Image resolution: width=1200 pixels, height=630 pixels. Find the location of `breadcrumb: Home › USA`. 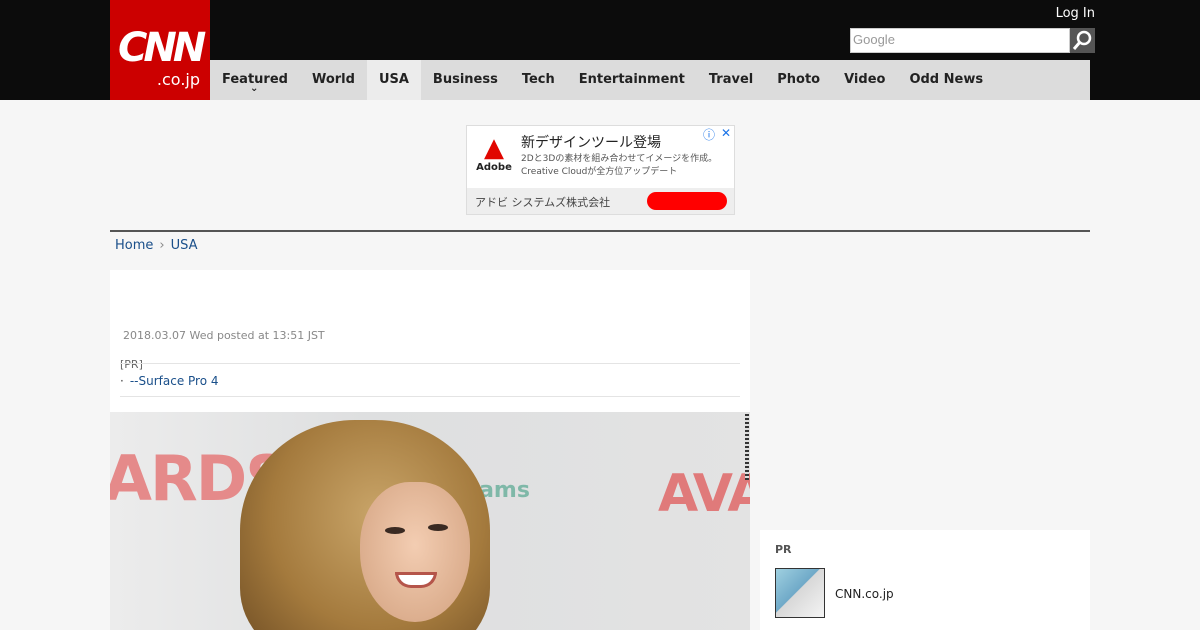

breadcrumb: Home › USA is located at coordinates (156, 245).